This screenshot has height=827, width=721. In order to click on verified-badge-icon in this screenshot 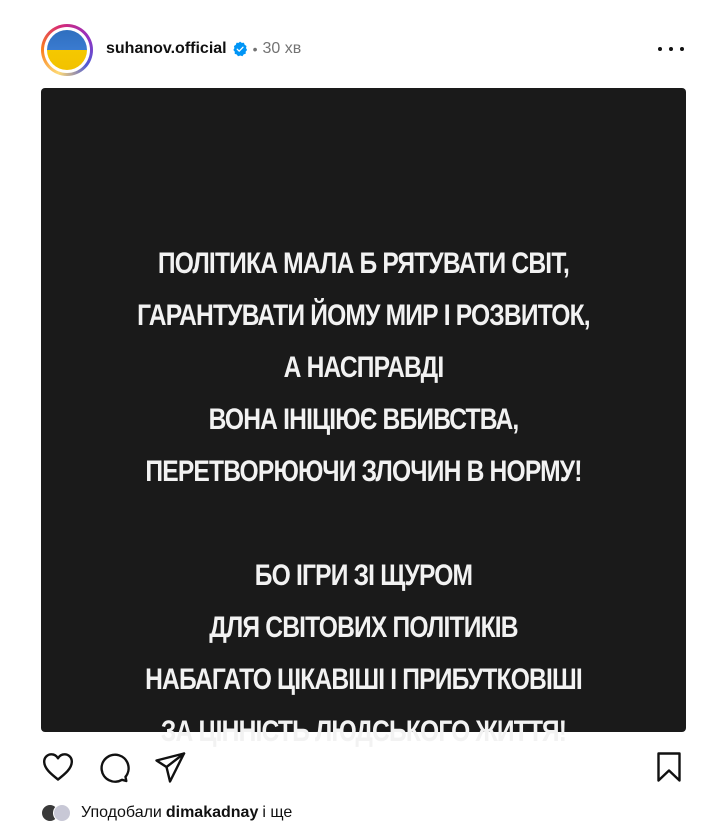, I will do `click(239, 49)`.